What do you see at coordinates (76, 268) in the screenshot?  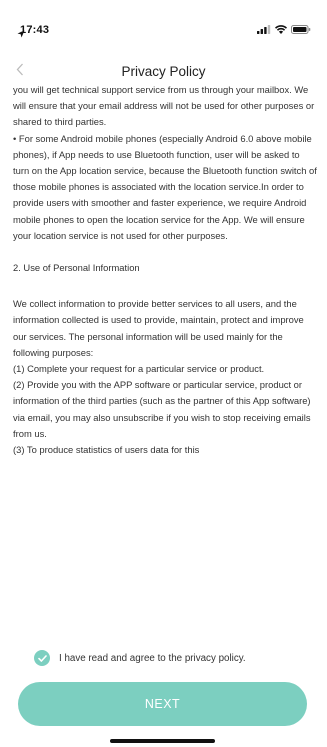 I see `section-heading: 2. Use of Personal Information` at bounding box center [76, 268].